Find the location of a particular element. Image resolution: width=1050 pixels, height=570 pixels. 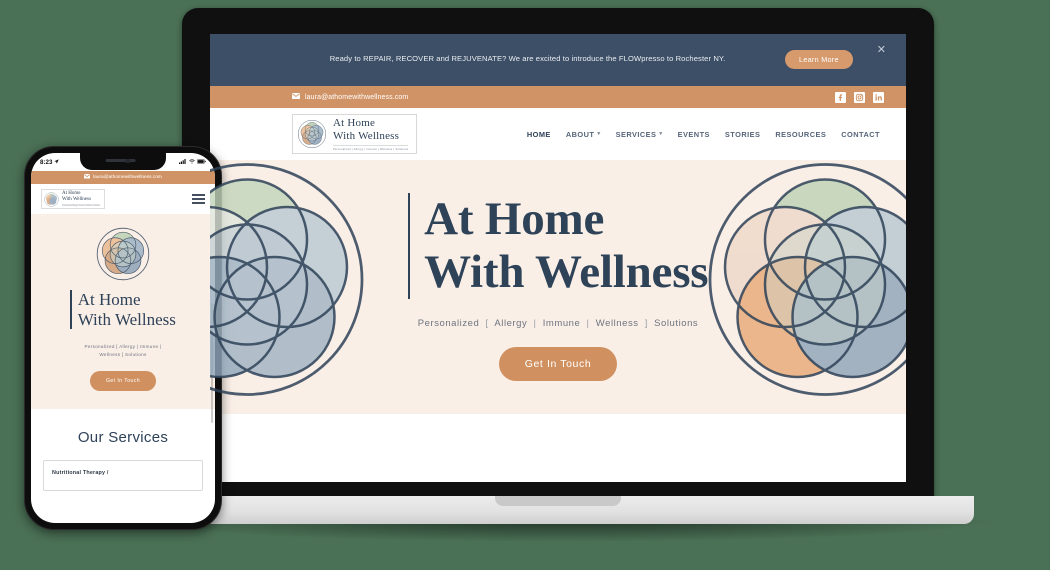

hero-sub-personalized: Personalized is located at coordinates (448, 324).